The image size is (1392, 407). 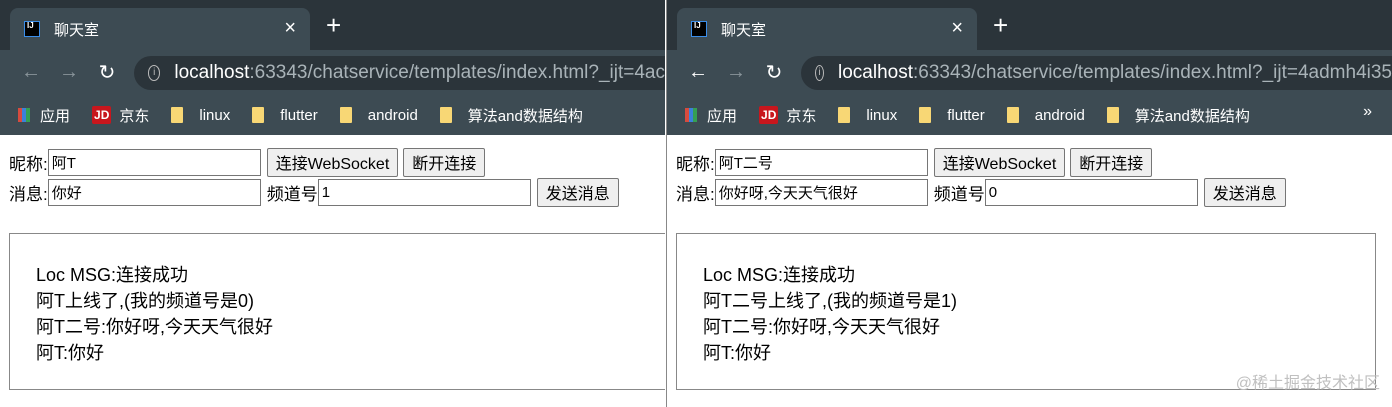 What do you see at coordinates (332, 115) in the screenshot?
I see `bookmarks-bar: 应用 JD 京东 linux flutter android 算法and数据结构` at bounding box center [332, 115].